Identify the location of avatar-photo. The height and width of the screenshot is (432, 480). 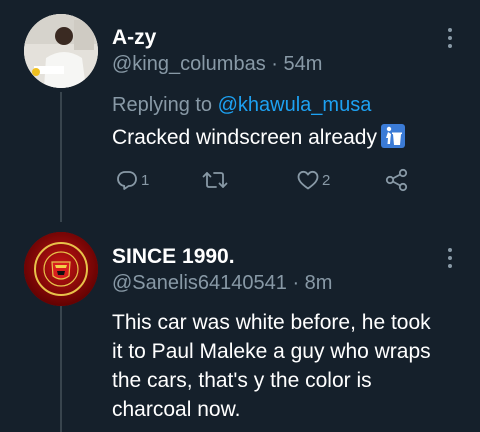
(61, 51).